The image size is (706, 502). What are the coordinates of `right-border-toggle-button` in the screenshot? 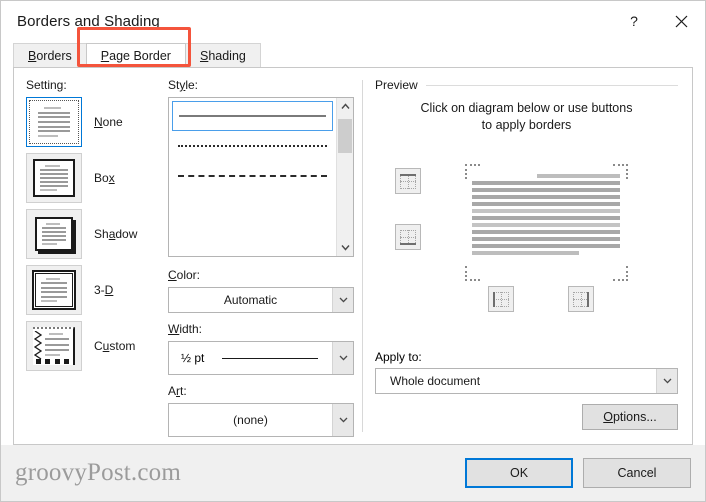 It's located at (581, 299).